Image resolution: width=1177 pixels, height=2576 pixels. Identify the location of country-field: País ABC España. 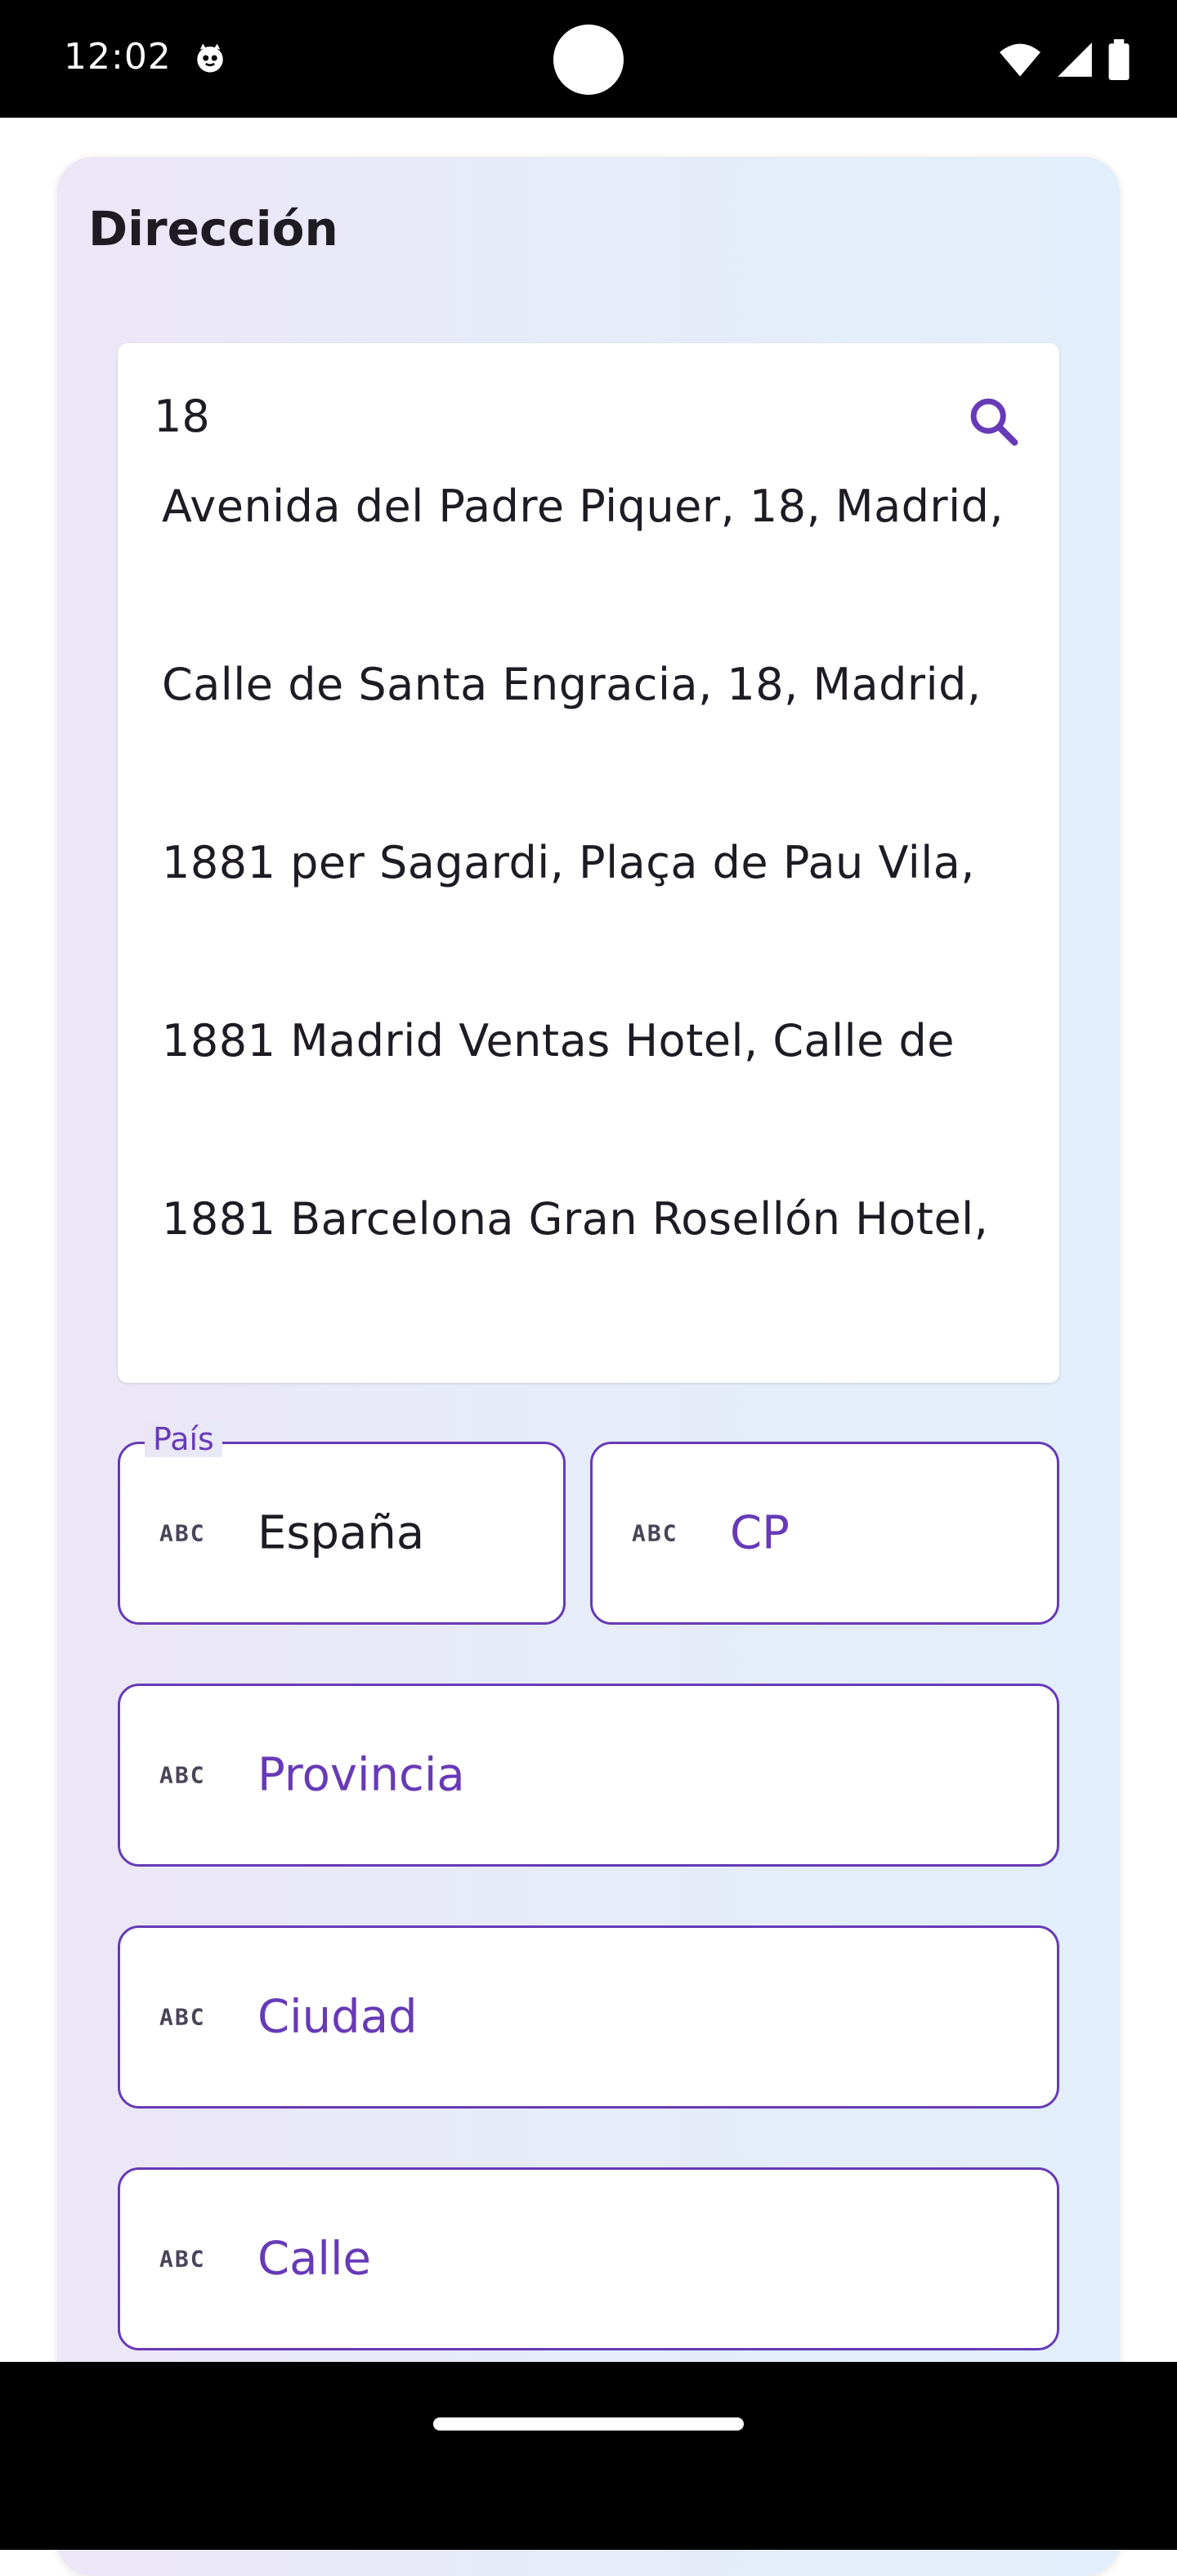
(342, 1523).